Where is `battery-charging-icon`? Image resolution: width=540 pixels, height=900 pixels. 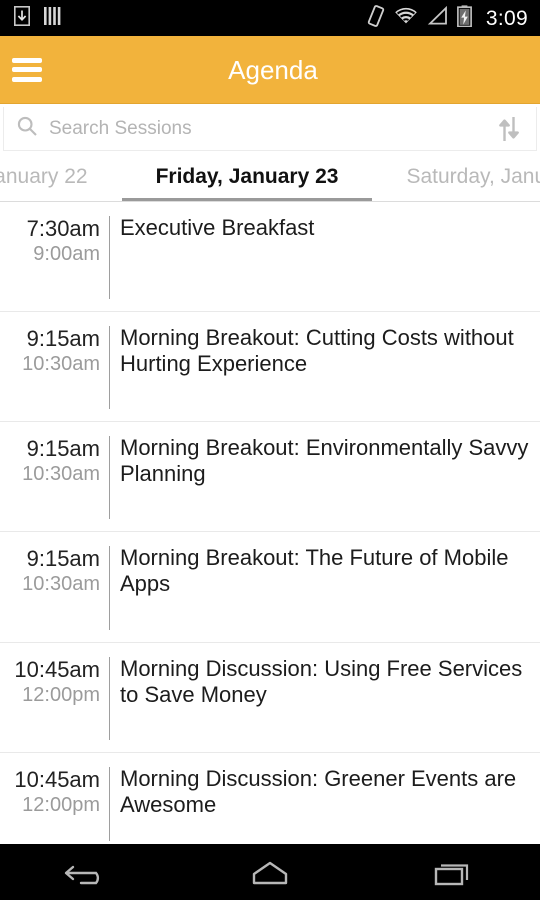
battery-charging-icon is located at coordinates (464, 18).